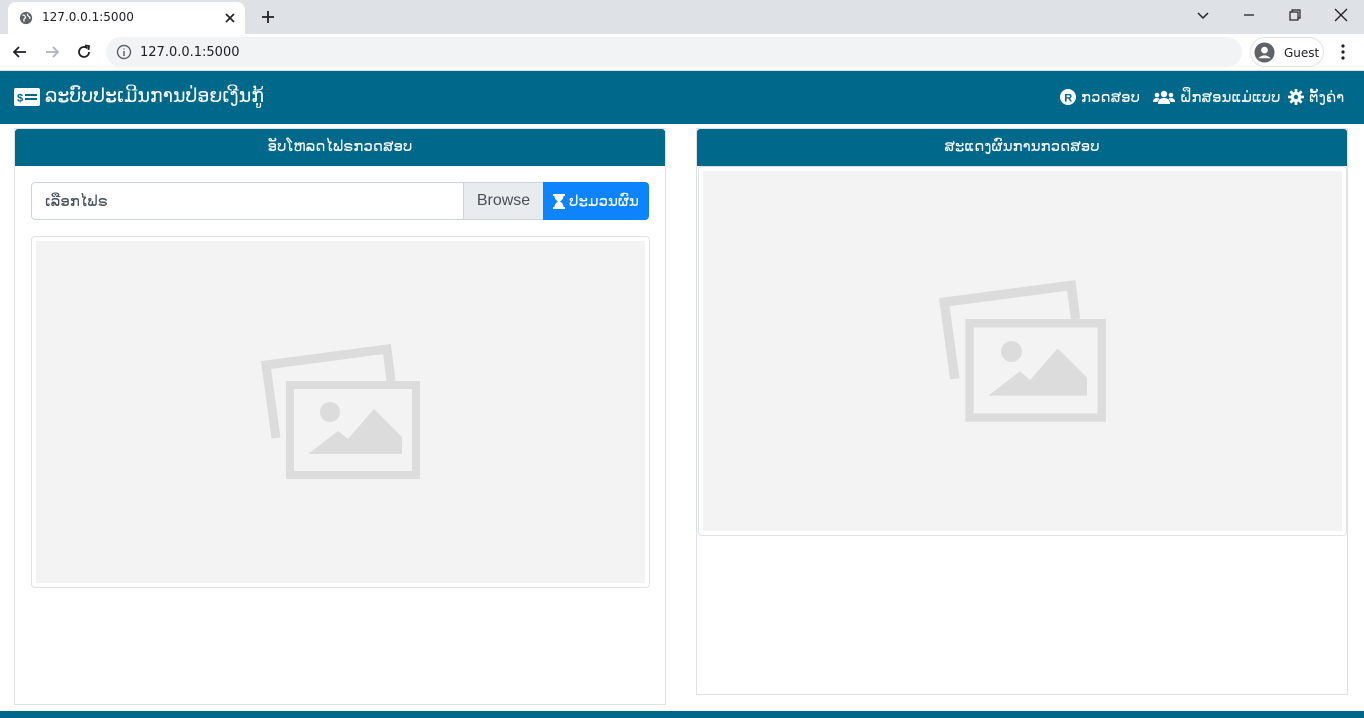  What do you see at coordinates (1110, 97) in the screenshot?
I see `nav-item-label: ກວດສອບ` at bounding box center [1110, 97].